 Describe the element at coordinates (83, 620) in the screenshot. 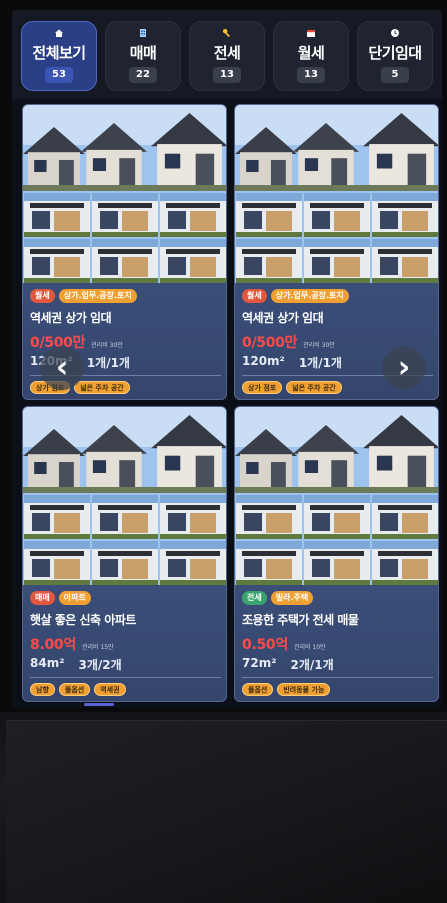

I see `listing-title: 햇살 좋은 신축 아파트` at that location.